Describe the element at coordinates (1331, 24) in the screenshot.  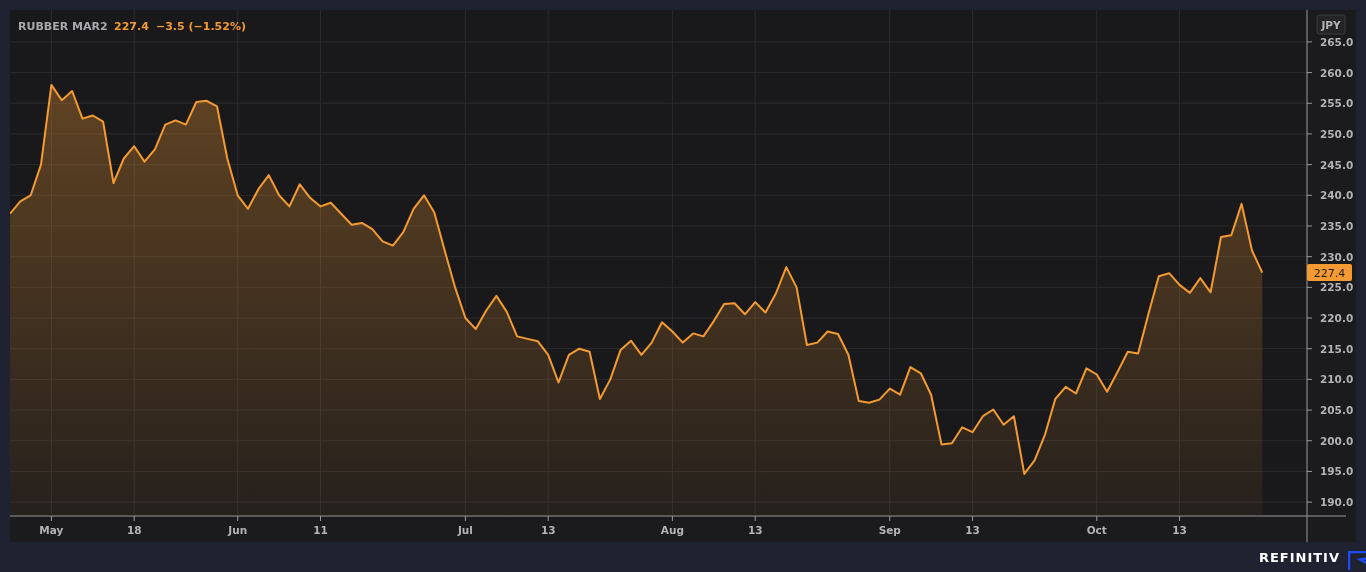
I see `currency-badge: JPY` at that location.